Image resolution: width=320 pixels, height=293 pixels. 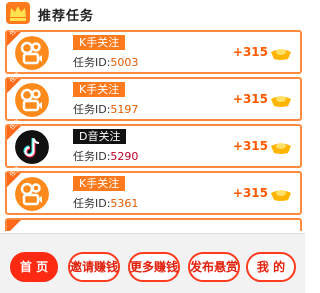 I want to click on task-id: 任务ID:5197, so click(x=106, y=109).